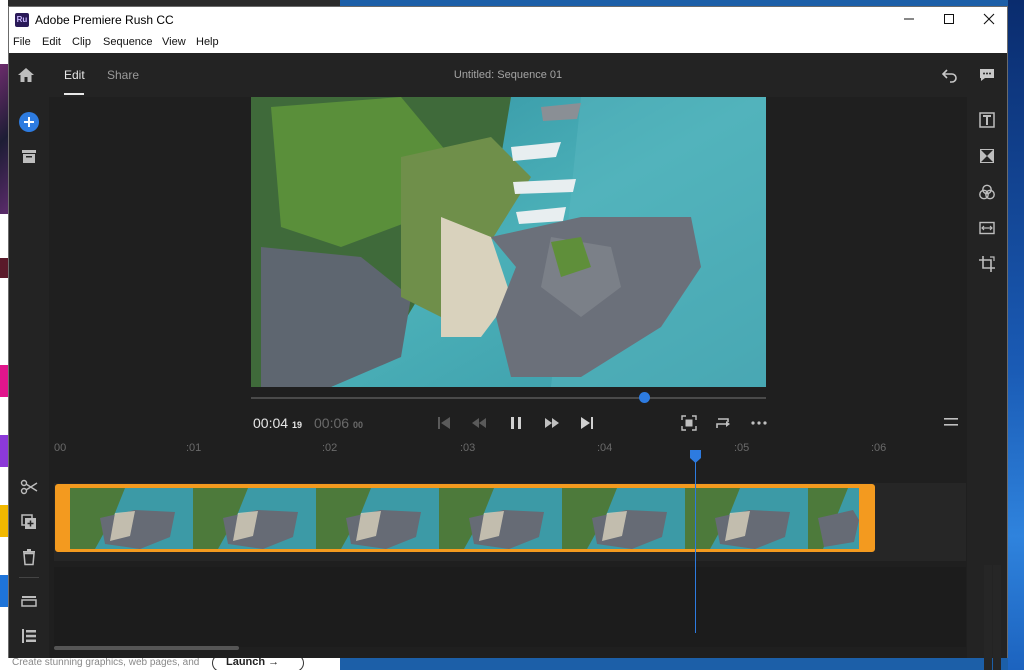 This screenshot has width=1024, height=670. I want to click on left-toolbar, so click(29, 377).